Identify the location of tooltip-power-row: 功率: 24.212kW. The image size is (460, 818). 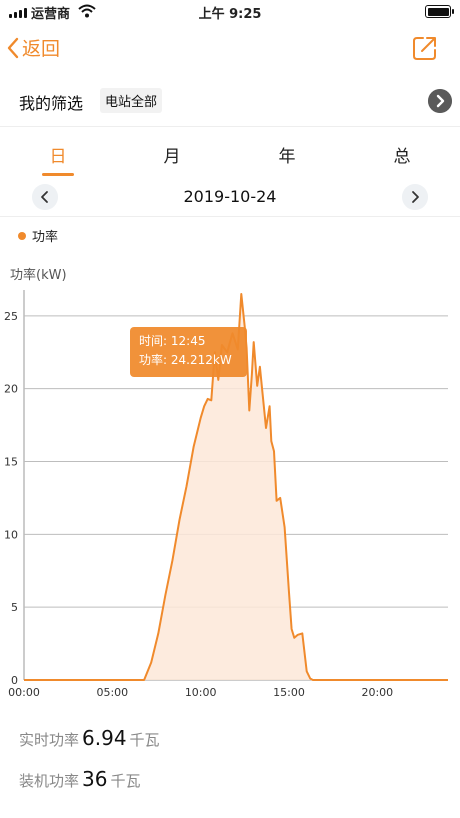
(188, 360).